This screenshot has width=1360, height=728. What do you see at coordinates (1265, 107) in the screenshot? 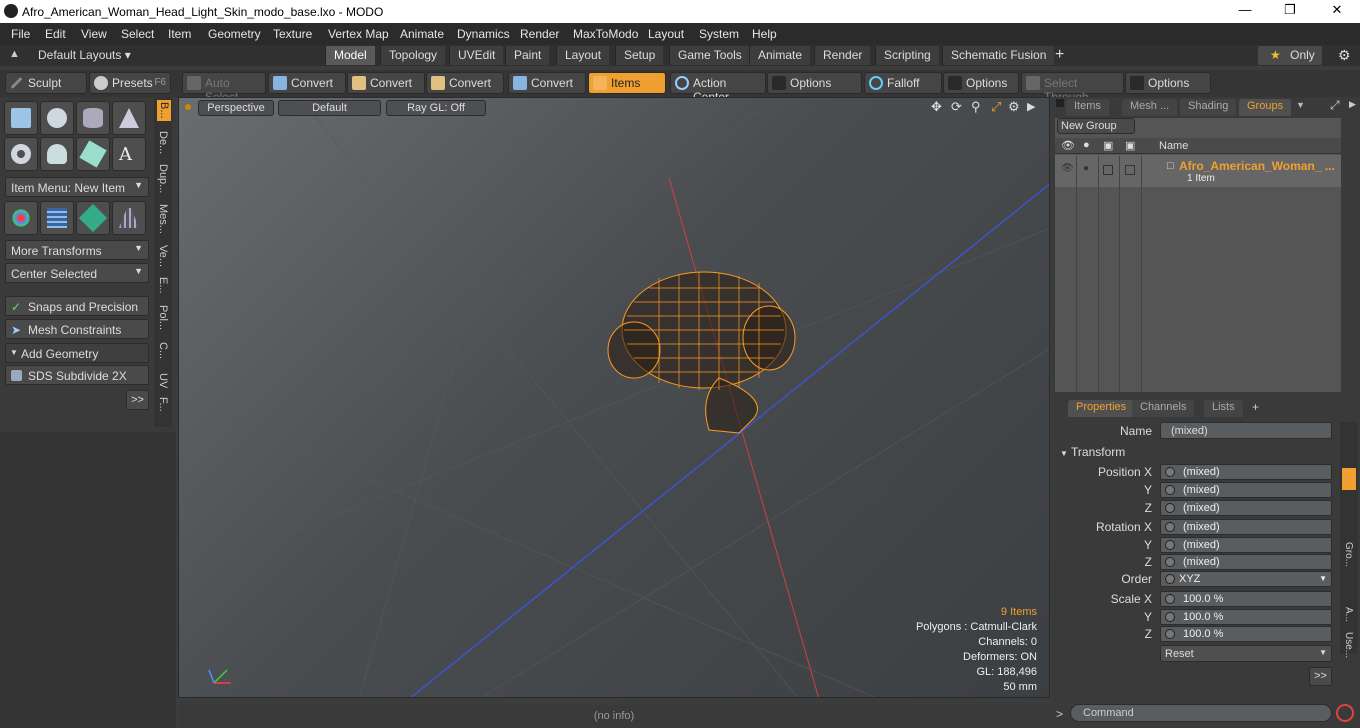
I see `tab-groups: Groups` at bounding box center [1265, 107].